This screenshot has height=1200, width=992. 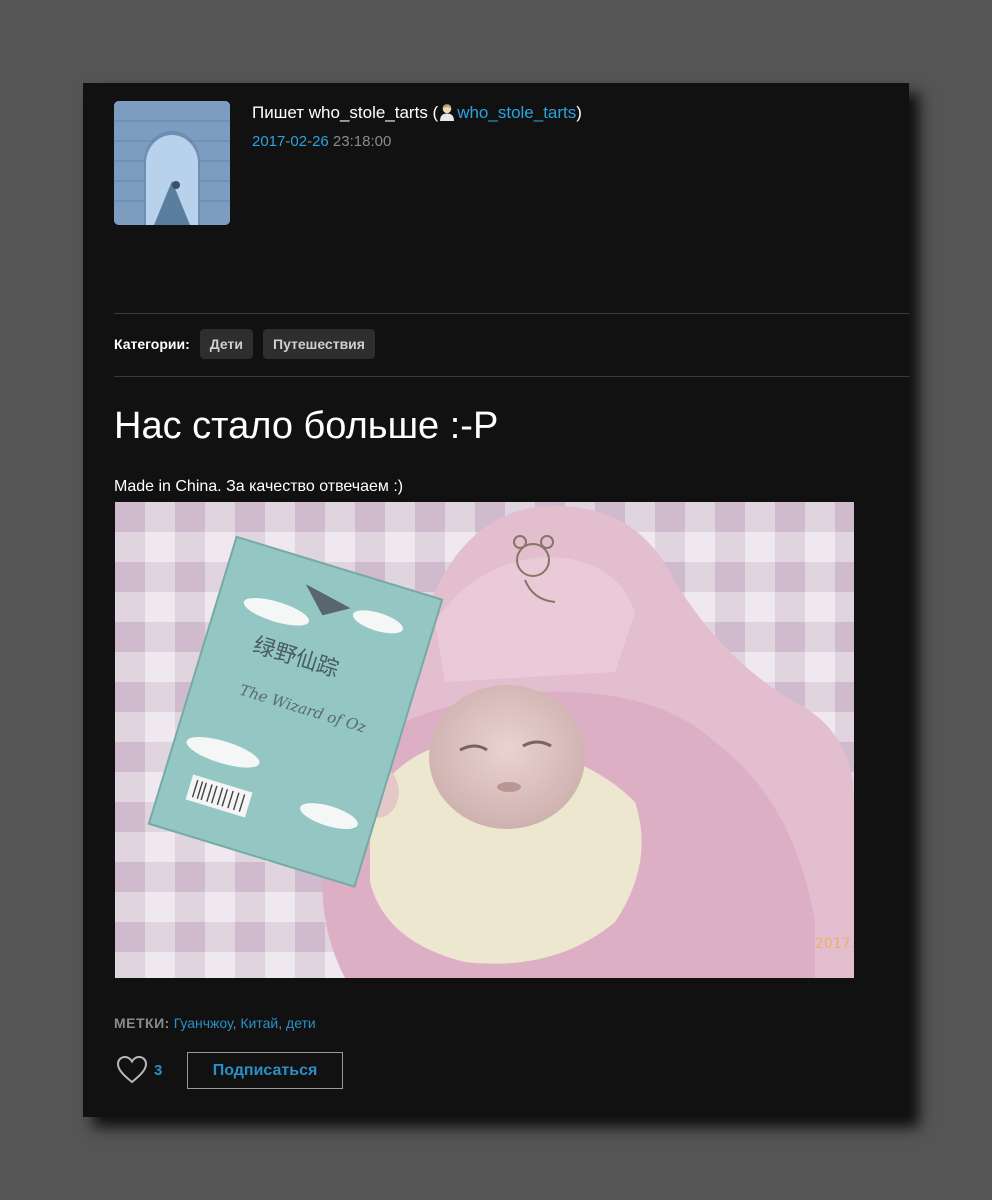 I want to click on subscribe-button: Подписаться, so click(x=265, y=1070).